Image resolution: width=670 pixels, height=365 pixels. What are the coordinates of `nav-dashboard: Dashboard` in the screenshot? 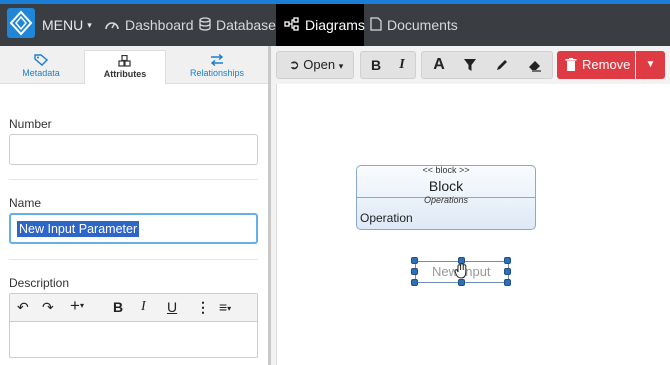 It's located at (149, 25).